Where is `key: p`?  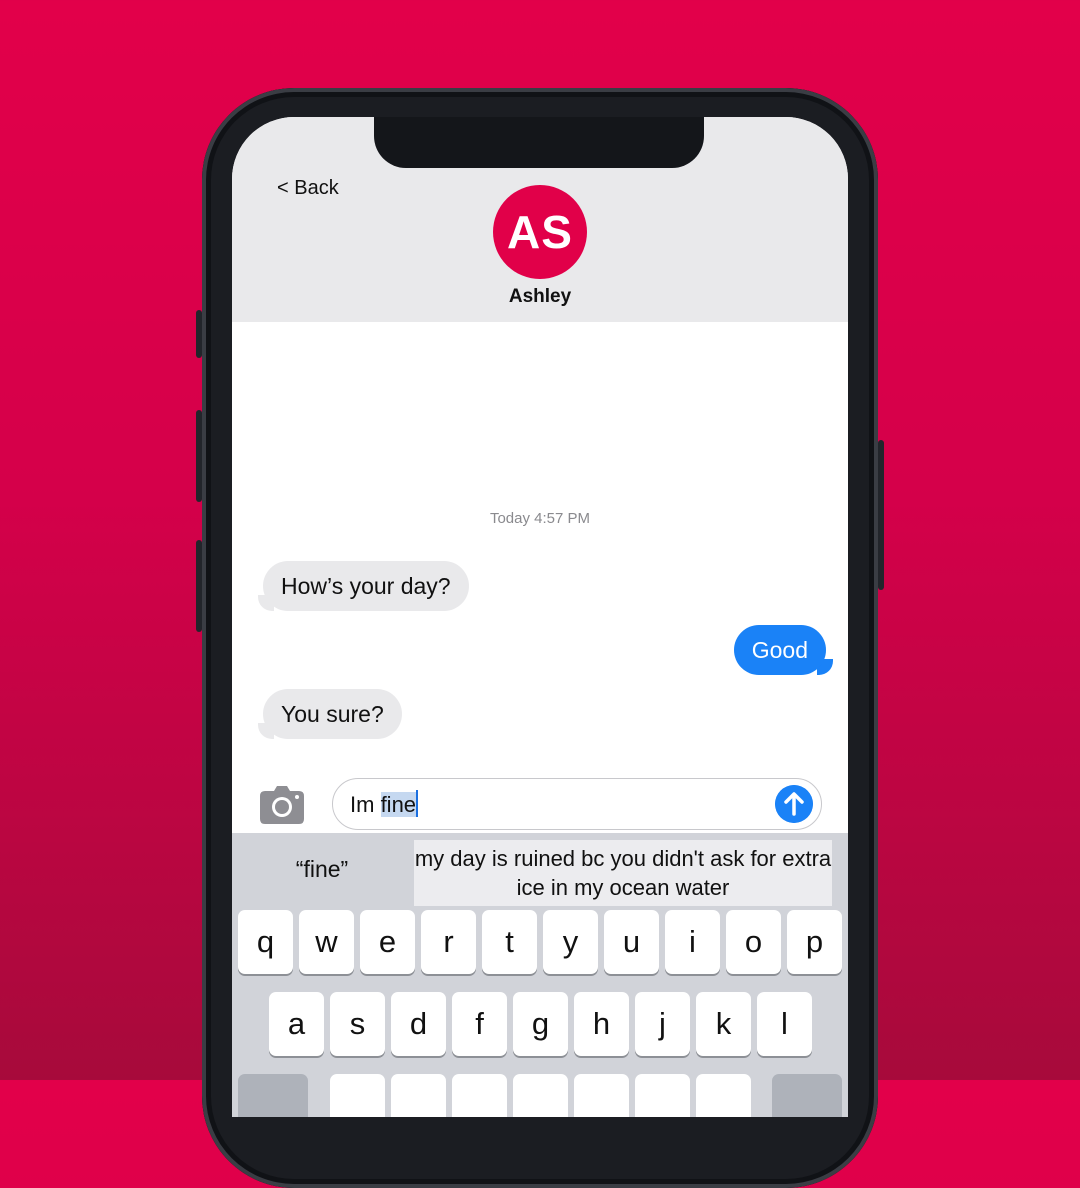
key: p is located at coordinates (814, 942).